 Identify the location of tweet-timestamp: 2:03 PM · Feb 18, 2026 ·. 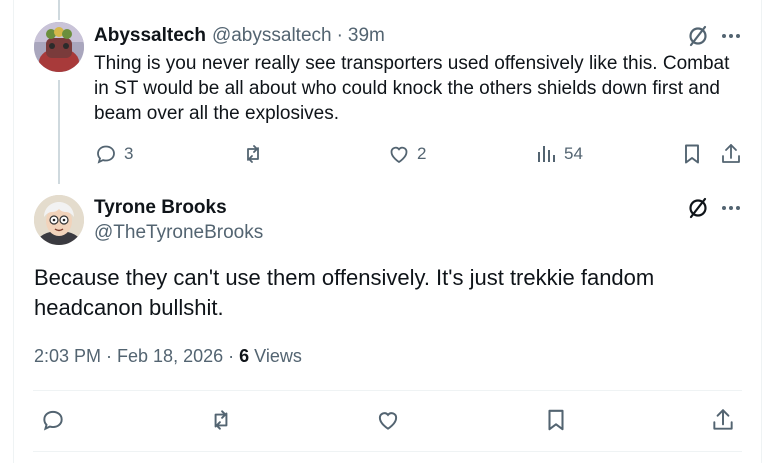
(136, 356).